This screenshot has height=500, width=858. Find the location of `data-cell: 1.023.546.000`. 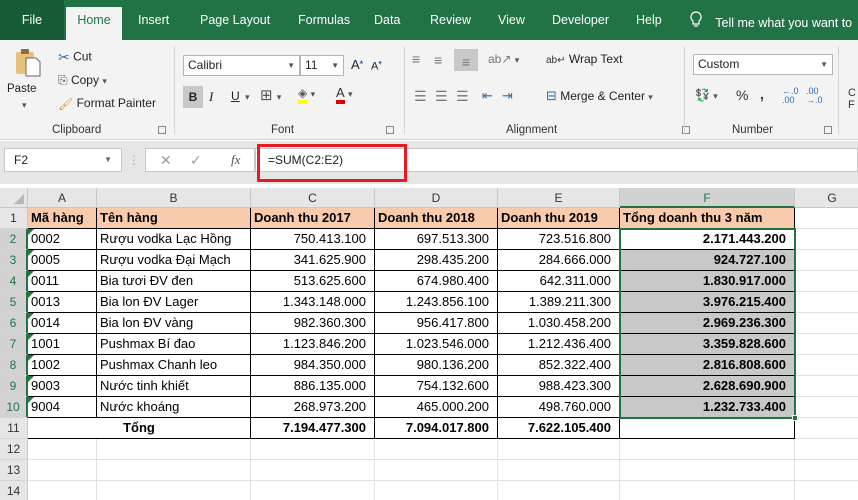

data-cell: 1.023.546.000 is located at coordinates (436, 344).